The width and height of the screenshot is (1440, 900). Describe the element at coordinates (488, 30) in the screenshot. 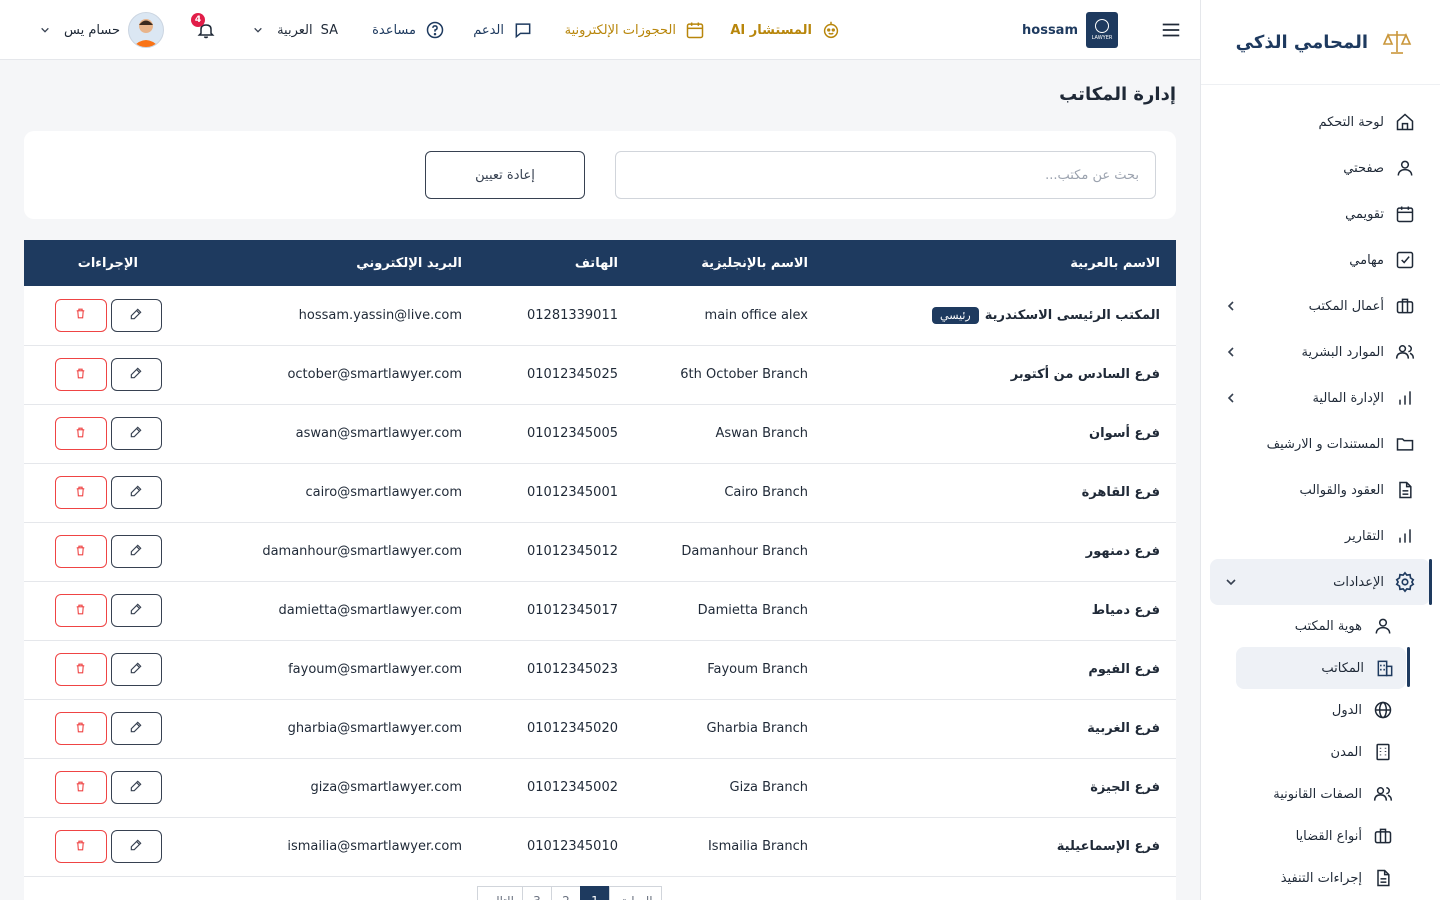

I see `support-label: الدعم` at that location.